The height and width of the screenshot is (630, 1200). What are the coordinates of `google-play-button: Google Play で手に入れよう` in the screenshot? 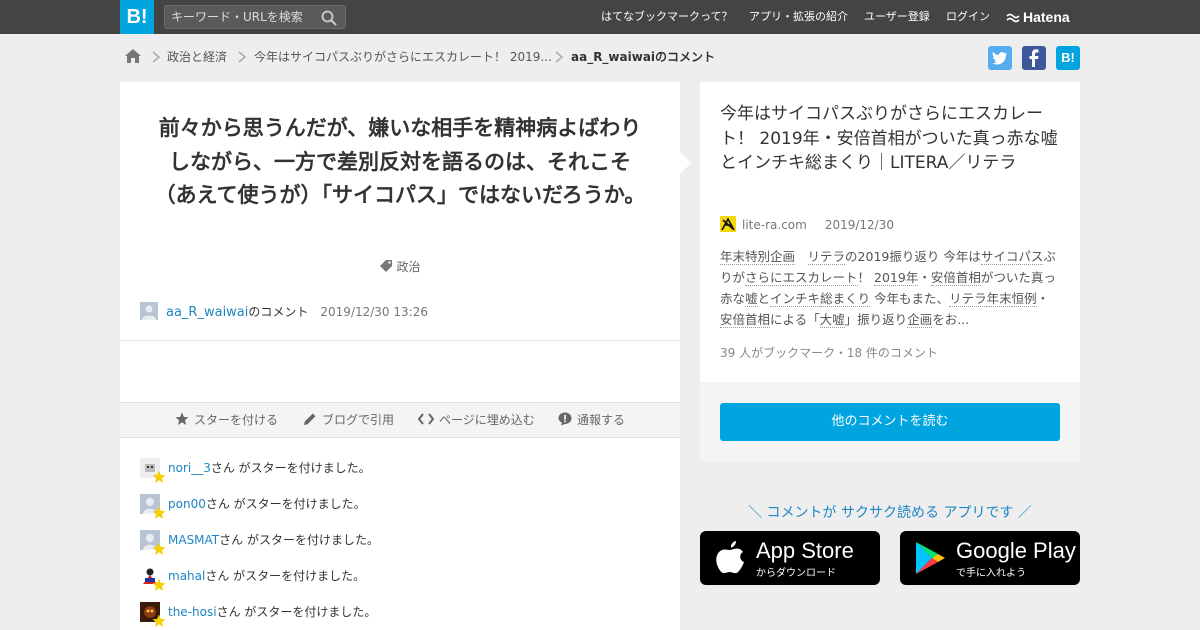 It's located at (990, 558).